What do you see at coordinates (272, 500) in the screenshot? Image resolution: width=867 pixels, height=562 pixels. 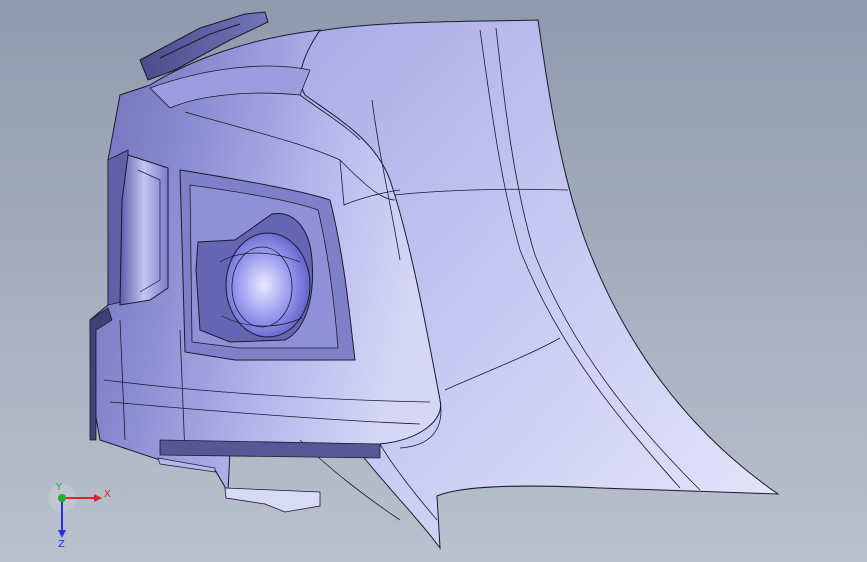 I see `lower-bracket` at bounding box center [272, 500].